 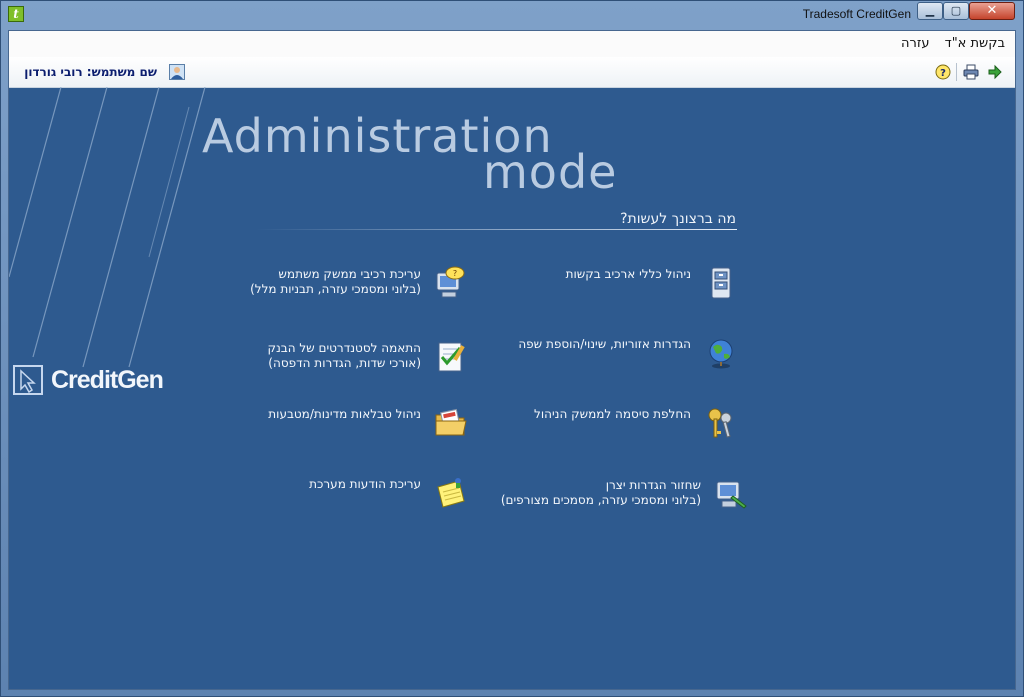 What do you see at coordinates (365, 484) in the screenshot?
I see `action-label: עריכת הודעות מערכת` at bounding box center [365, 484].